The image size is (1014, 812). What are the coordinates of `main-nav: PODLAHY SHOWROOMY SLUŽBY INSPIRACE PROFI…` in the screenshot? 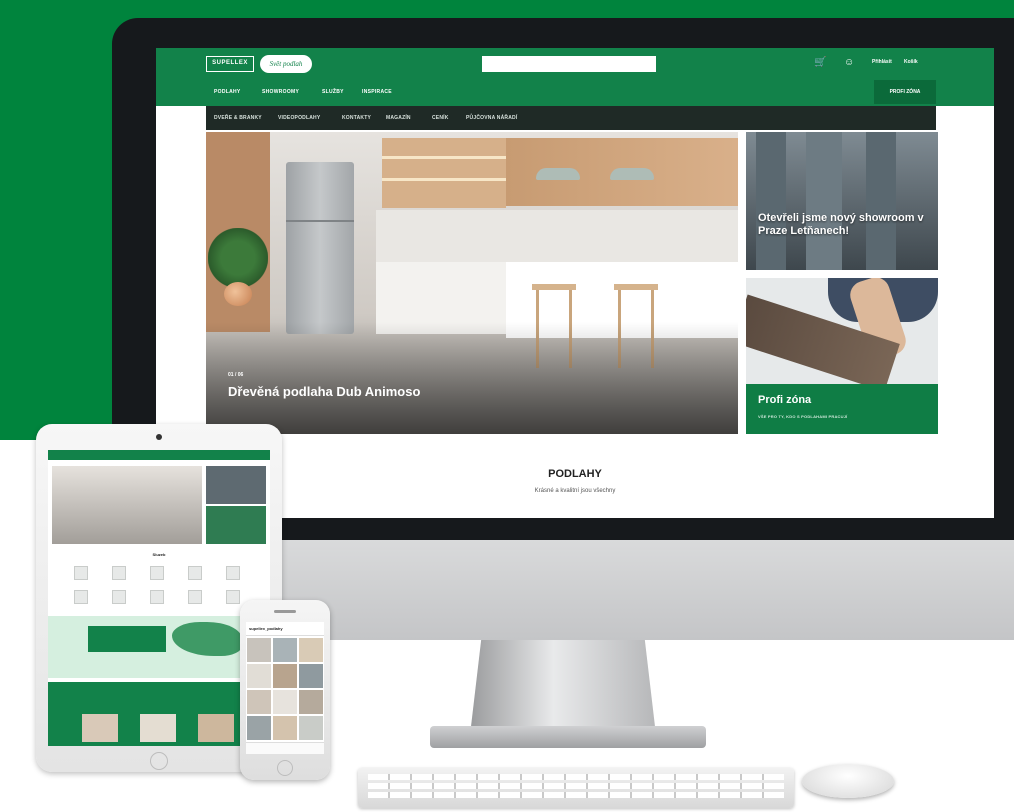 It's located at (575, 92).